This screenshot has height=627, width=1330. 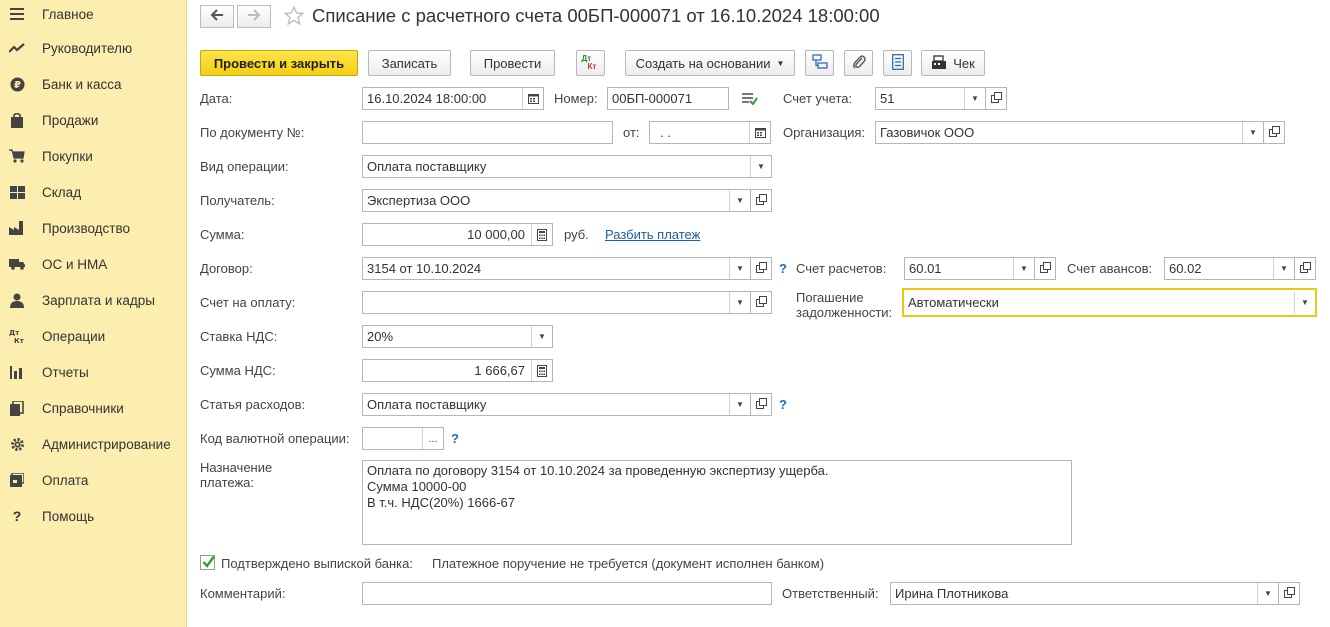 What do you see at coordinates (93, 84) in the screenshot?
I see `sidebar-item-bank: ₽ Банк и касса` at bounding box center [93, 84].